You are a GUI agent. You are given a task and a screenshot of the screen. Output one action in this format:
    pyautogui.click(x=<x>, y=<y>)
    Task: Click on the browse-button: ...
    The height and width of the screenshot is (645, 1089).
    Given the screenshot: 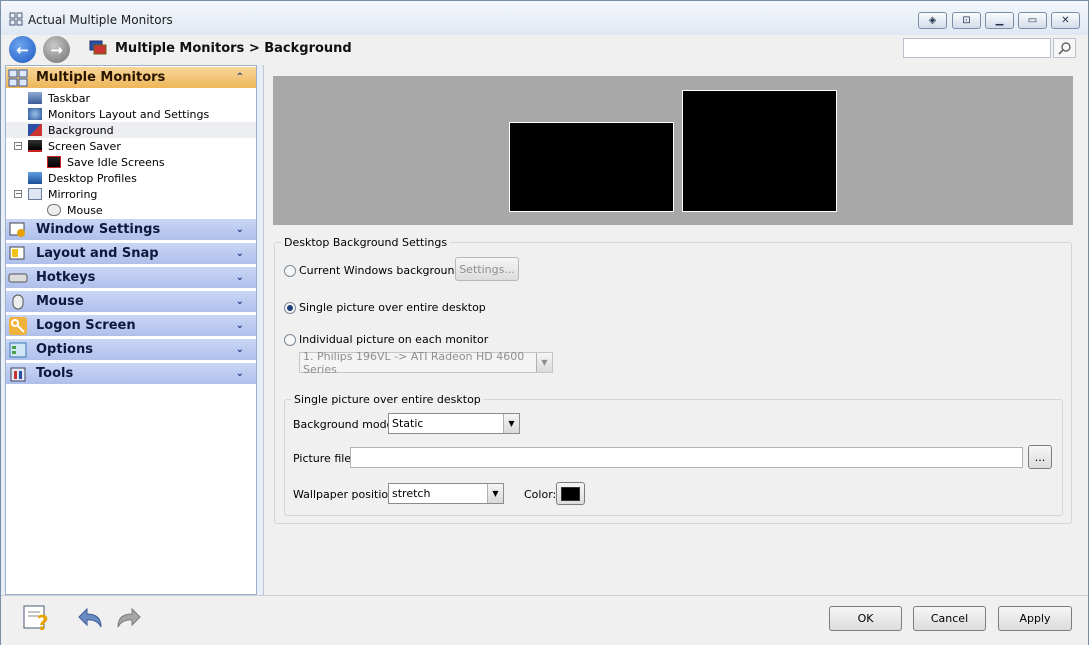 What is the action you would take?
    pyautogui.click(x=1040, y=457)
    